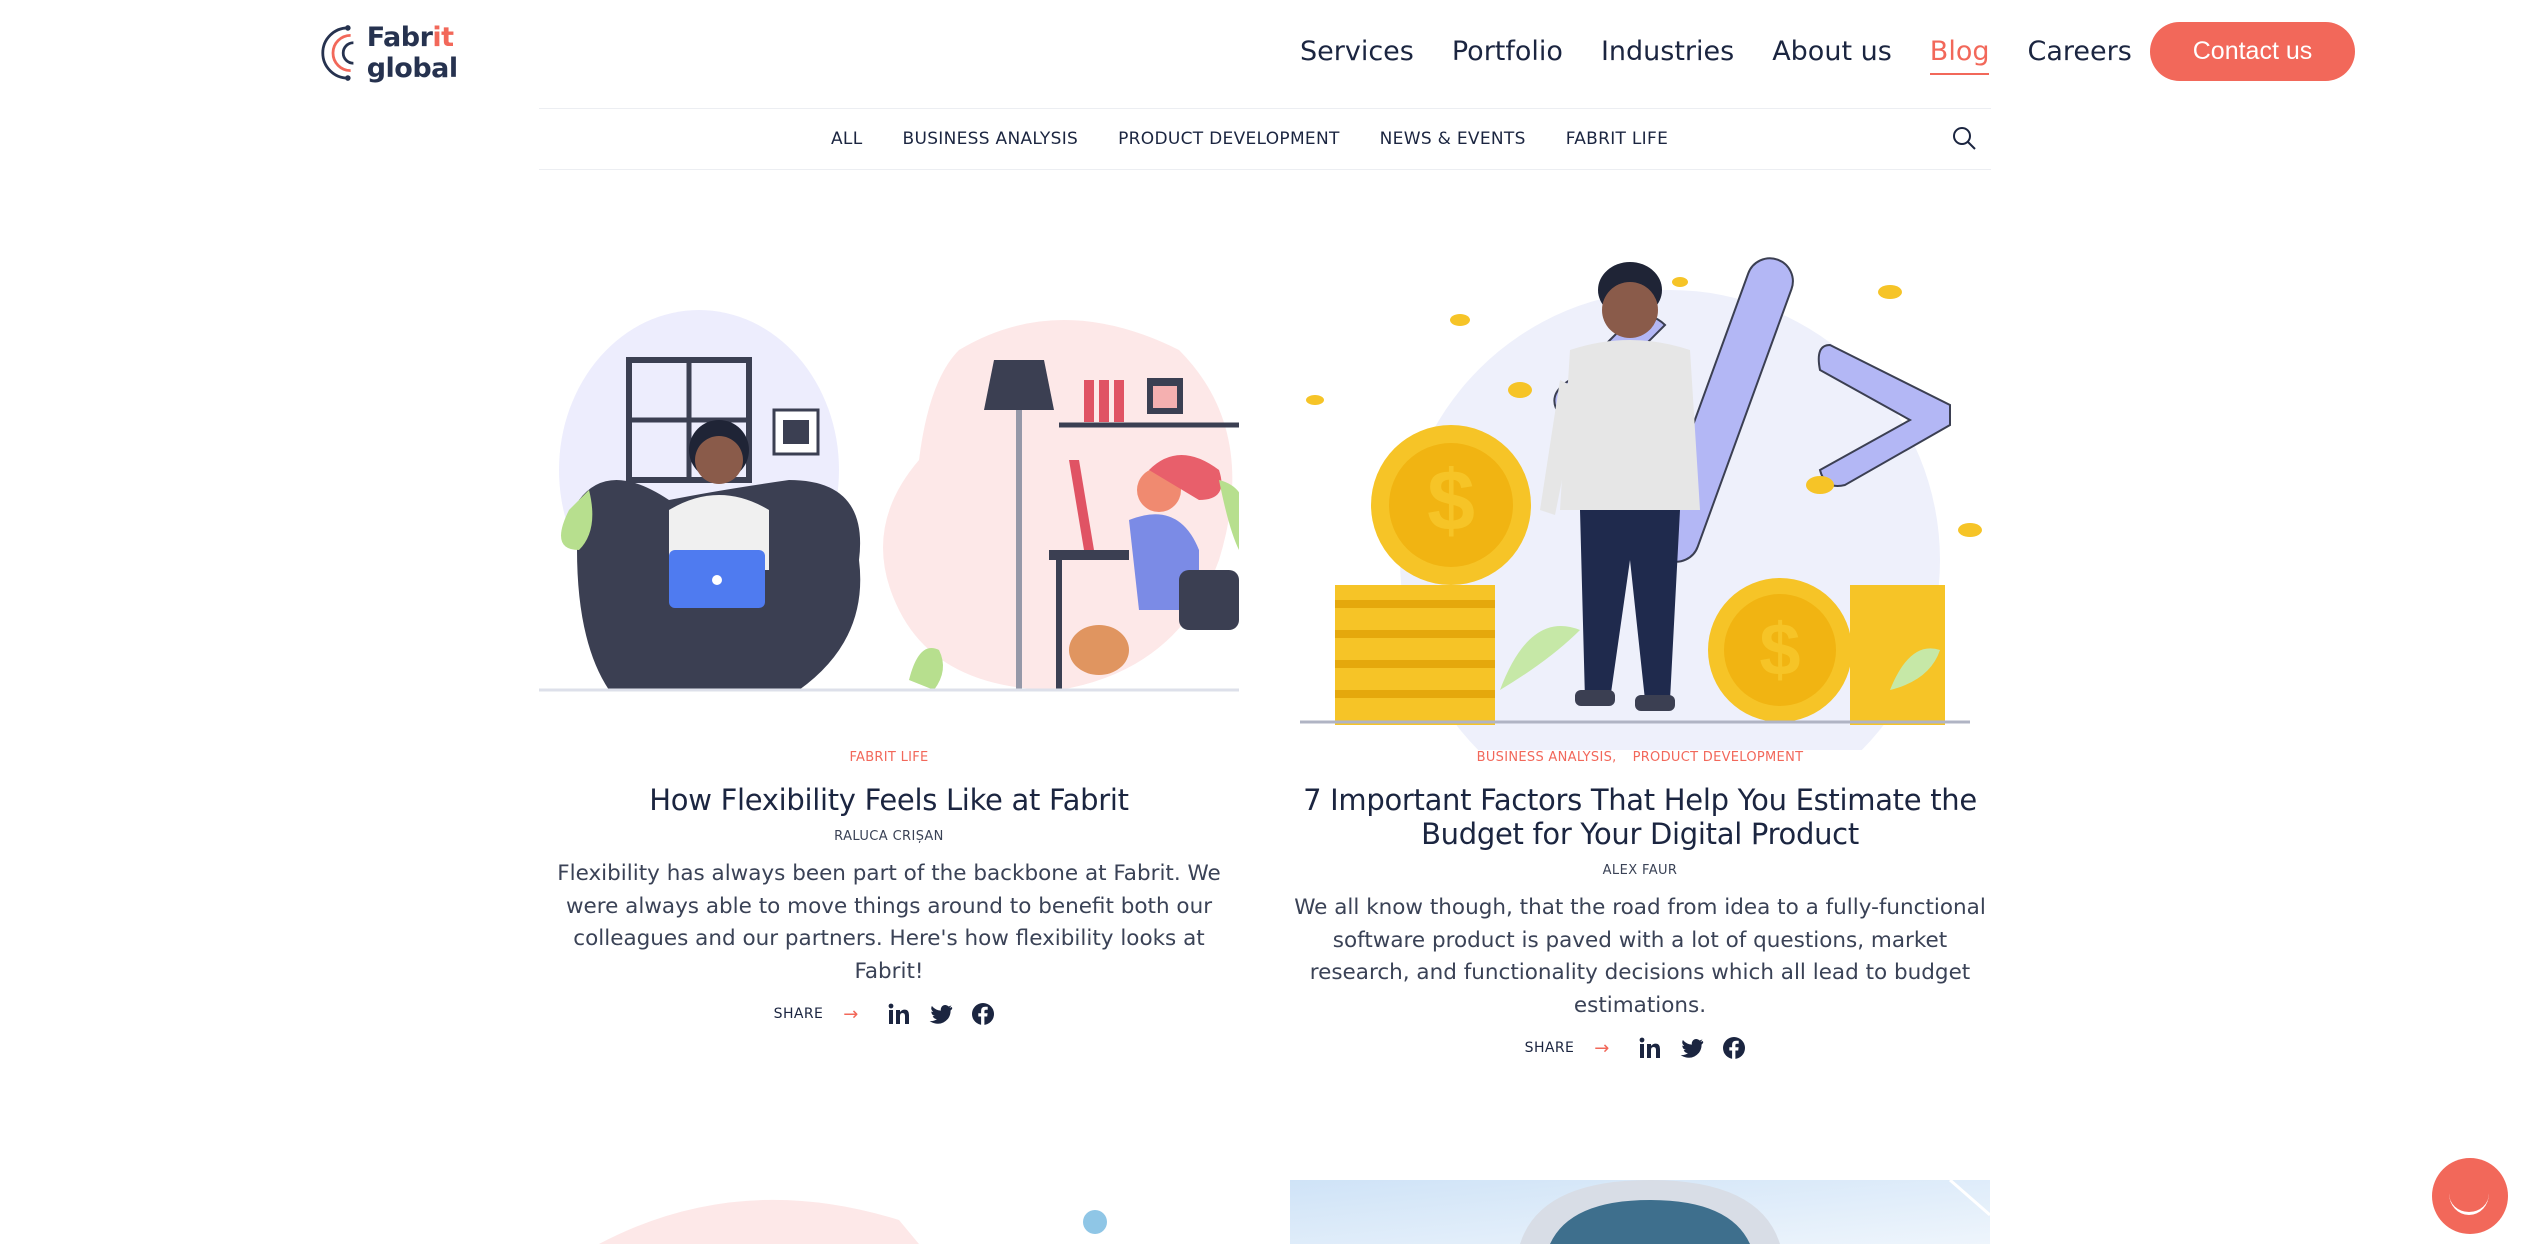 Image resolution: width=2525 pixels, height=1244 pixels. I want to click on post-author: ALEX FAUR, so click(1640, 870).